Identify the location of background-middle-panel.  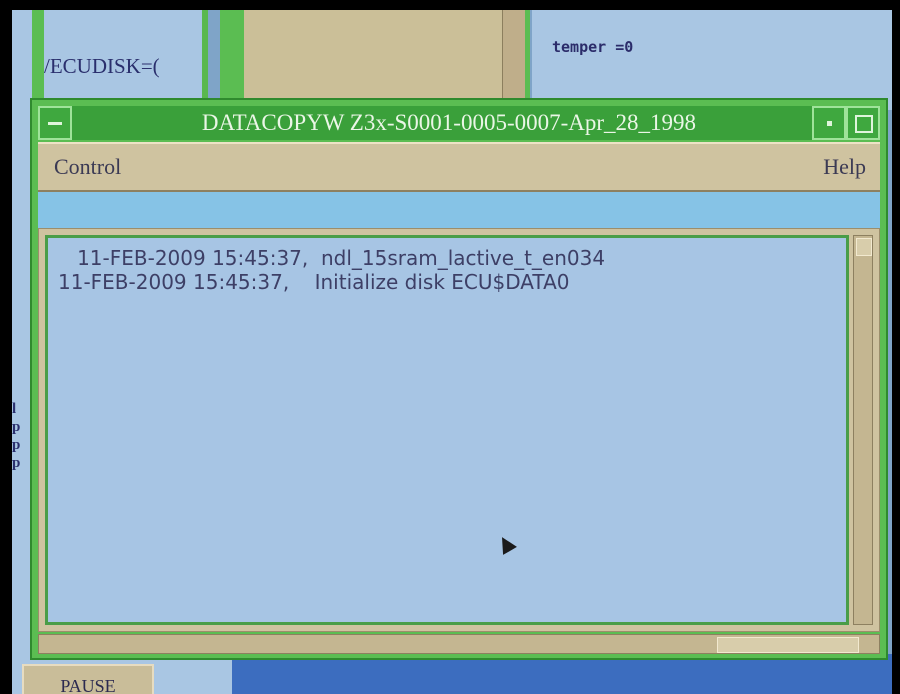
(373, 58).